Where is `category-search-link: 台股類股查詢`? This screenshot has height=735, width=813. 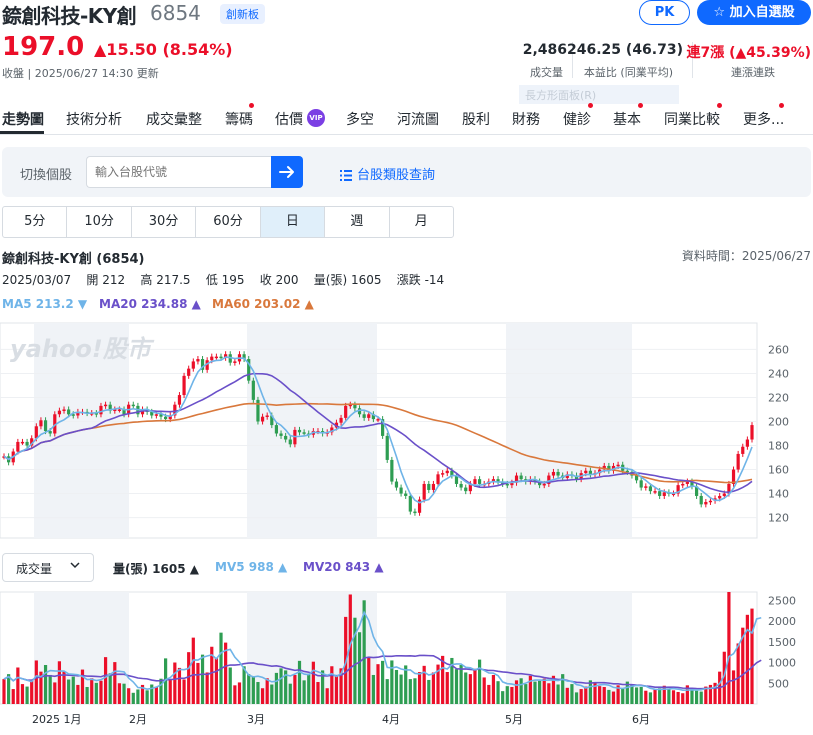 category-search-link: 台股類股查詢 is located at coordinates (396, 173).